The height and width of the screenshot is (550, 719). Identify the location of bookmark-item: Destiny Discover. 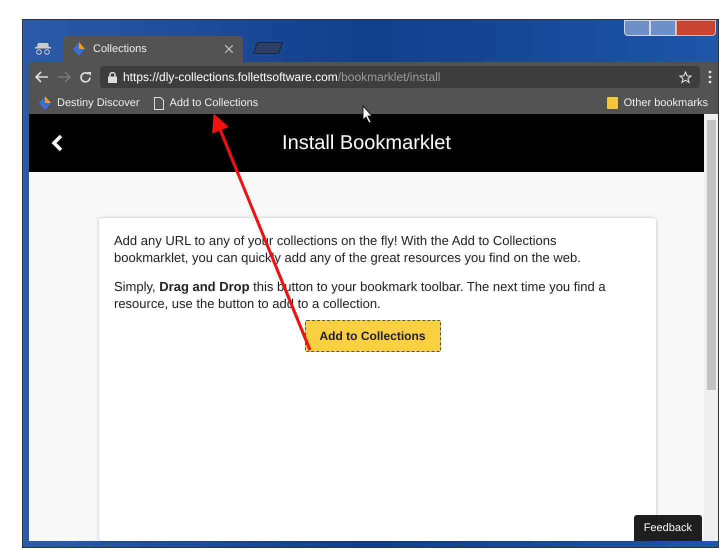
(89, 103).